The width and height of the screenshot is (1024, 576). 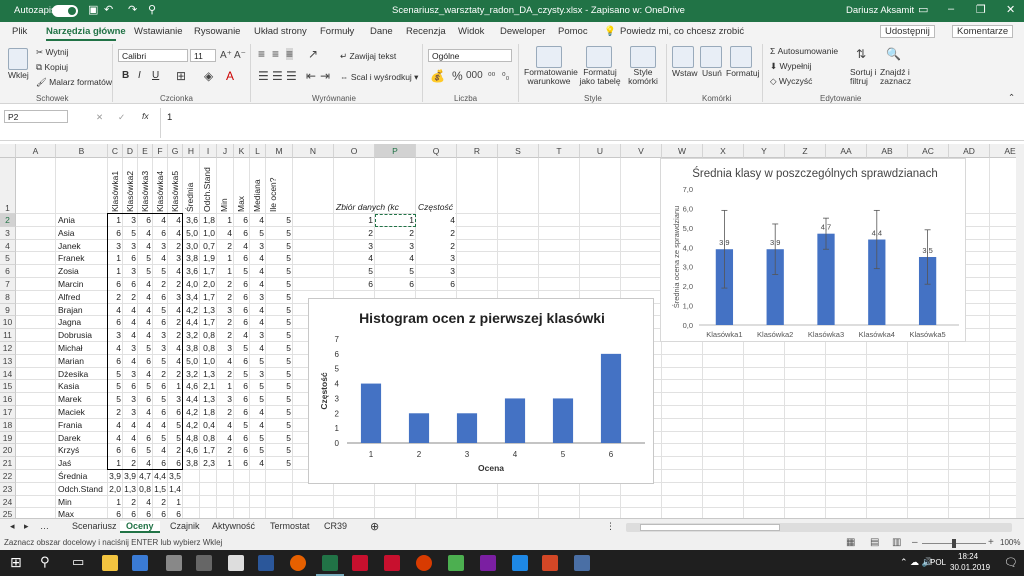 I want to click on comments-button: Komentarze, so click(x=983, y=31).